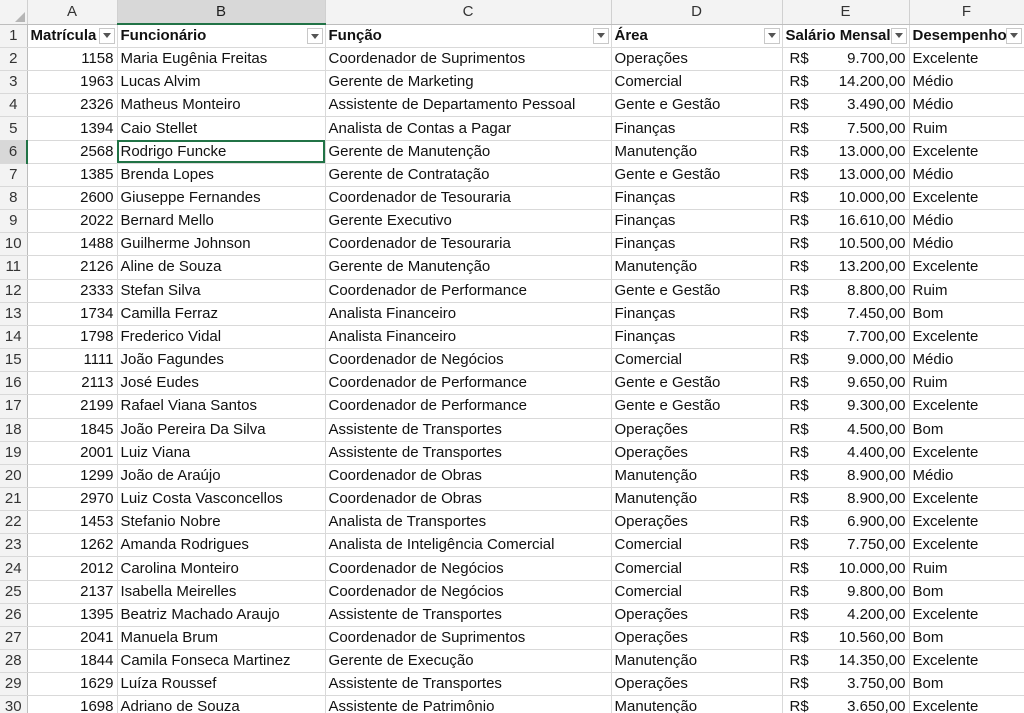  I want to click on cell-desempenho: Bom, so click(966, 592).